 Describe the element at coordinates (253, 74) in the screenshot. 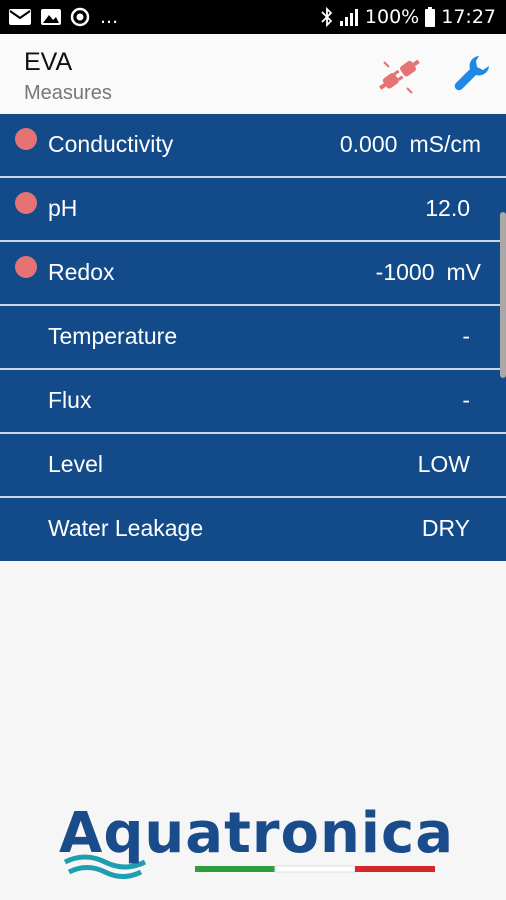

I see `app-bar: EVA Measures` at that location.